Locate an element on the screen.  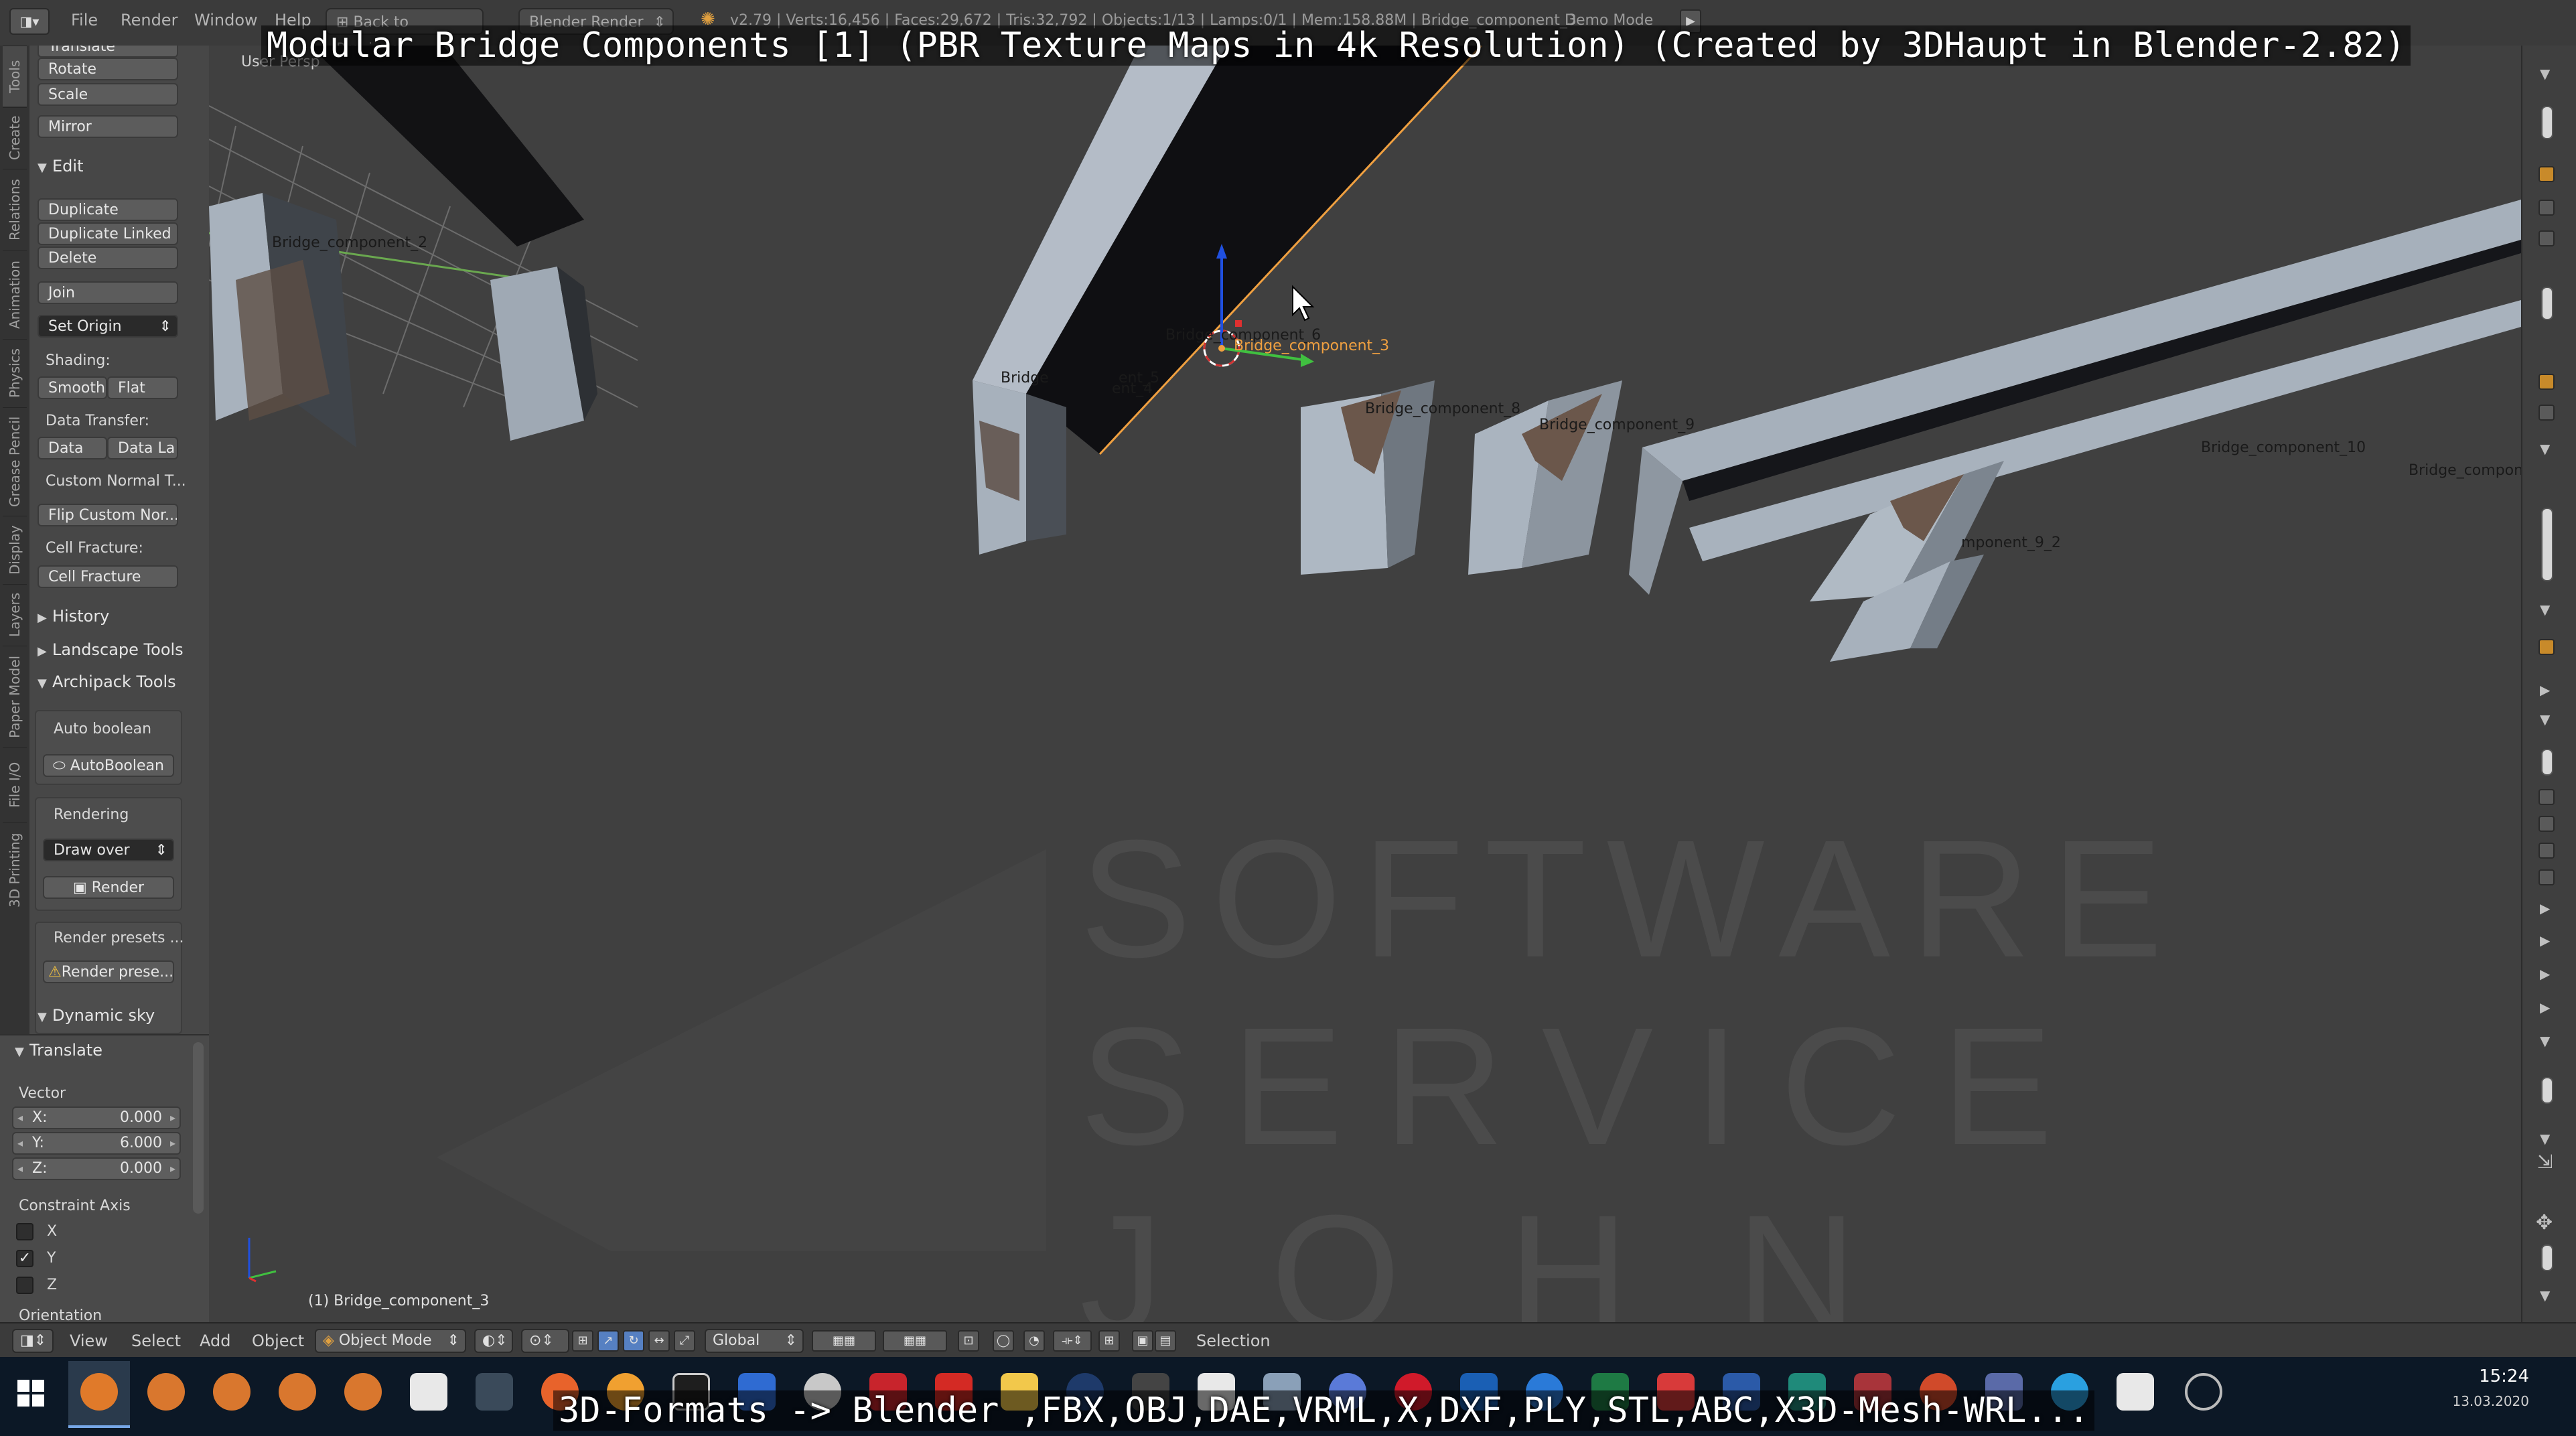
pivot-point-select: ⊙⇕ is located at coordinates (545, 1341).